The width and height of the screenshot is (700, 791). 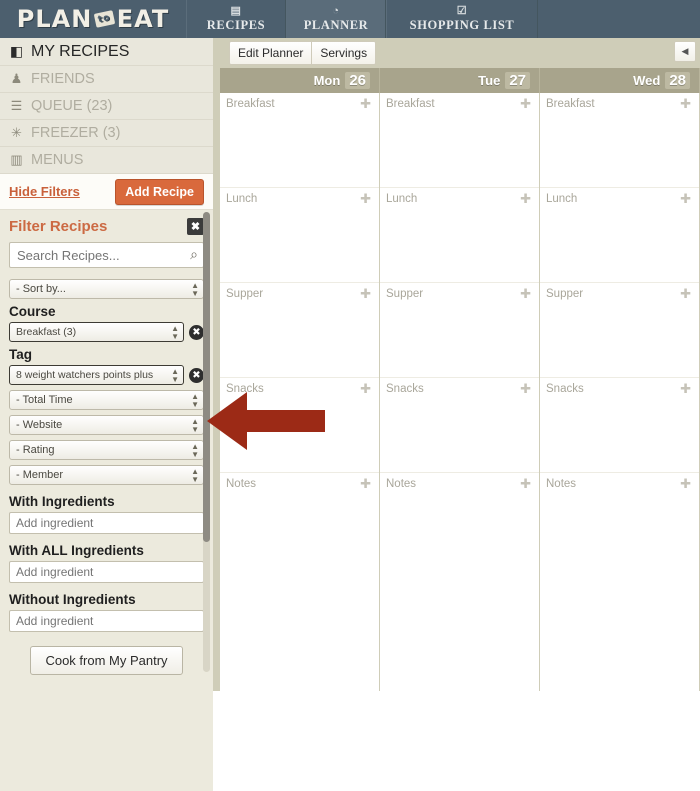 I want to click on sidebar-item-queue: ☰ QUEUE (23), so click(x=106, y=106).